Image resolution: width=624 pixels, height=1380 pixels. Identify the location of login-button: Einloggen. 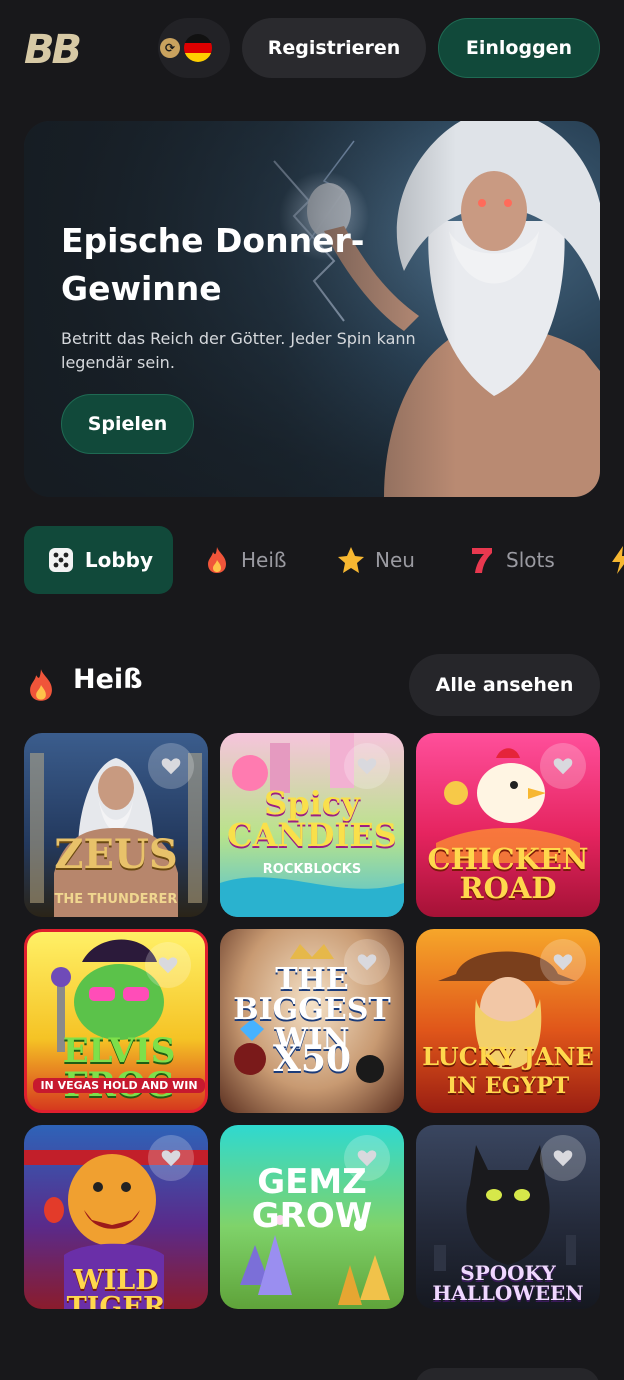
(519, 48).